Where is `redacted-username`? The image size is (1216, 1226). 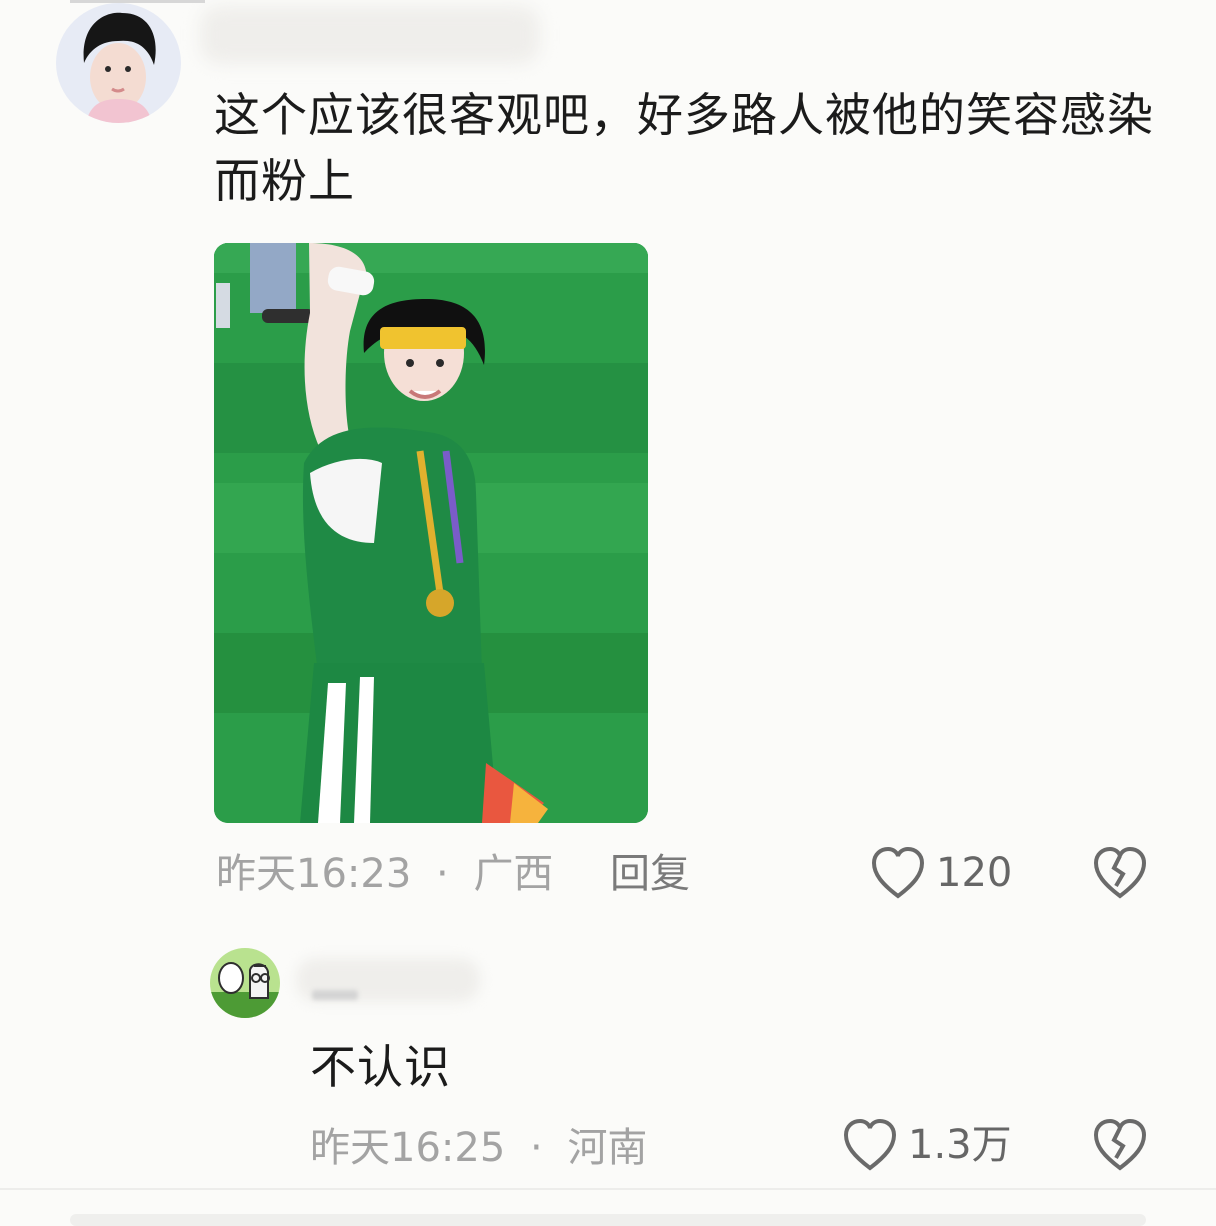 redacted-username is located at coordinates (370, 35).